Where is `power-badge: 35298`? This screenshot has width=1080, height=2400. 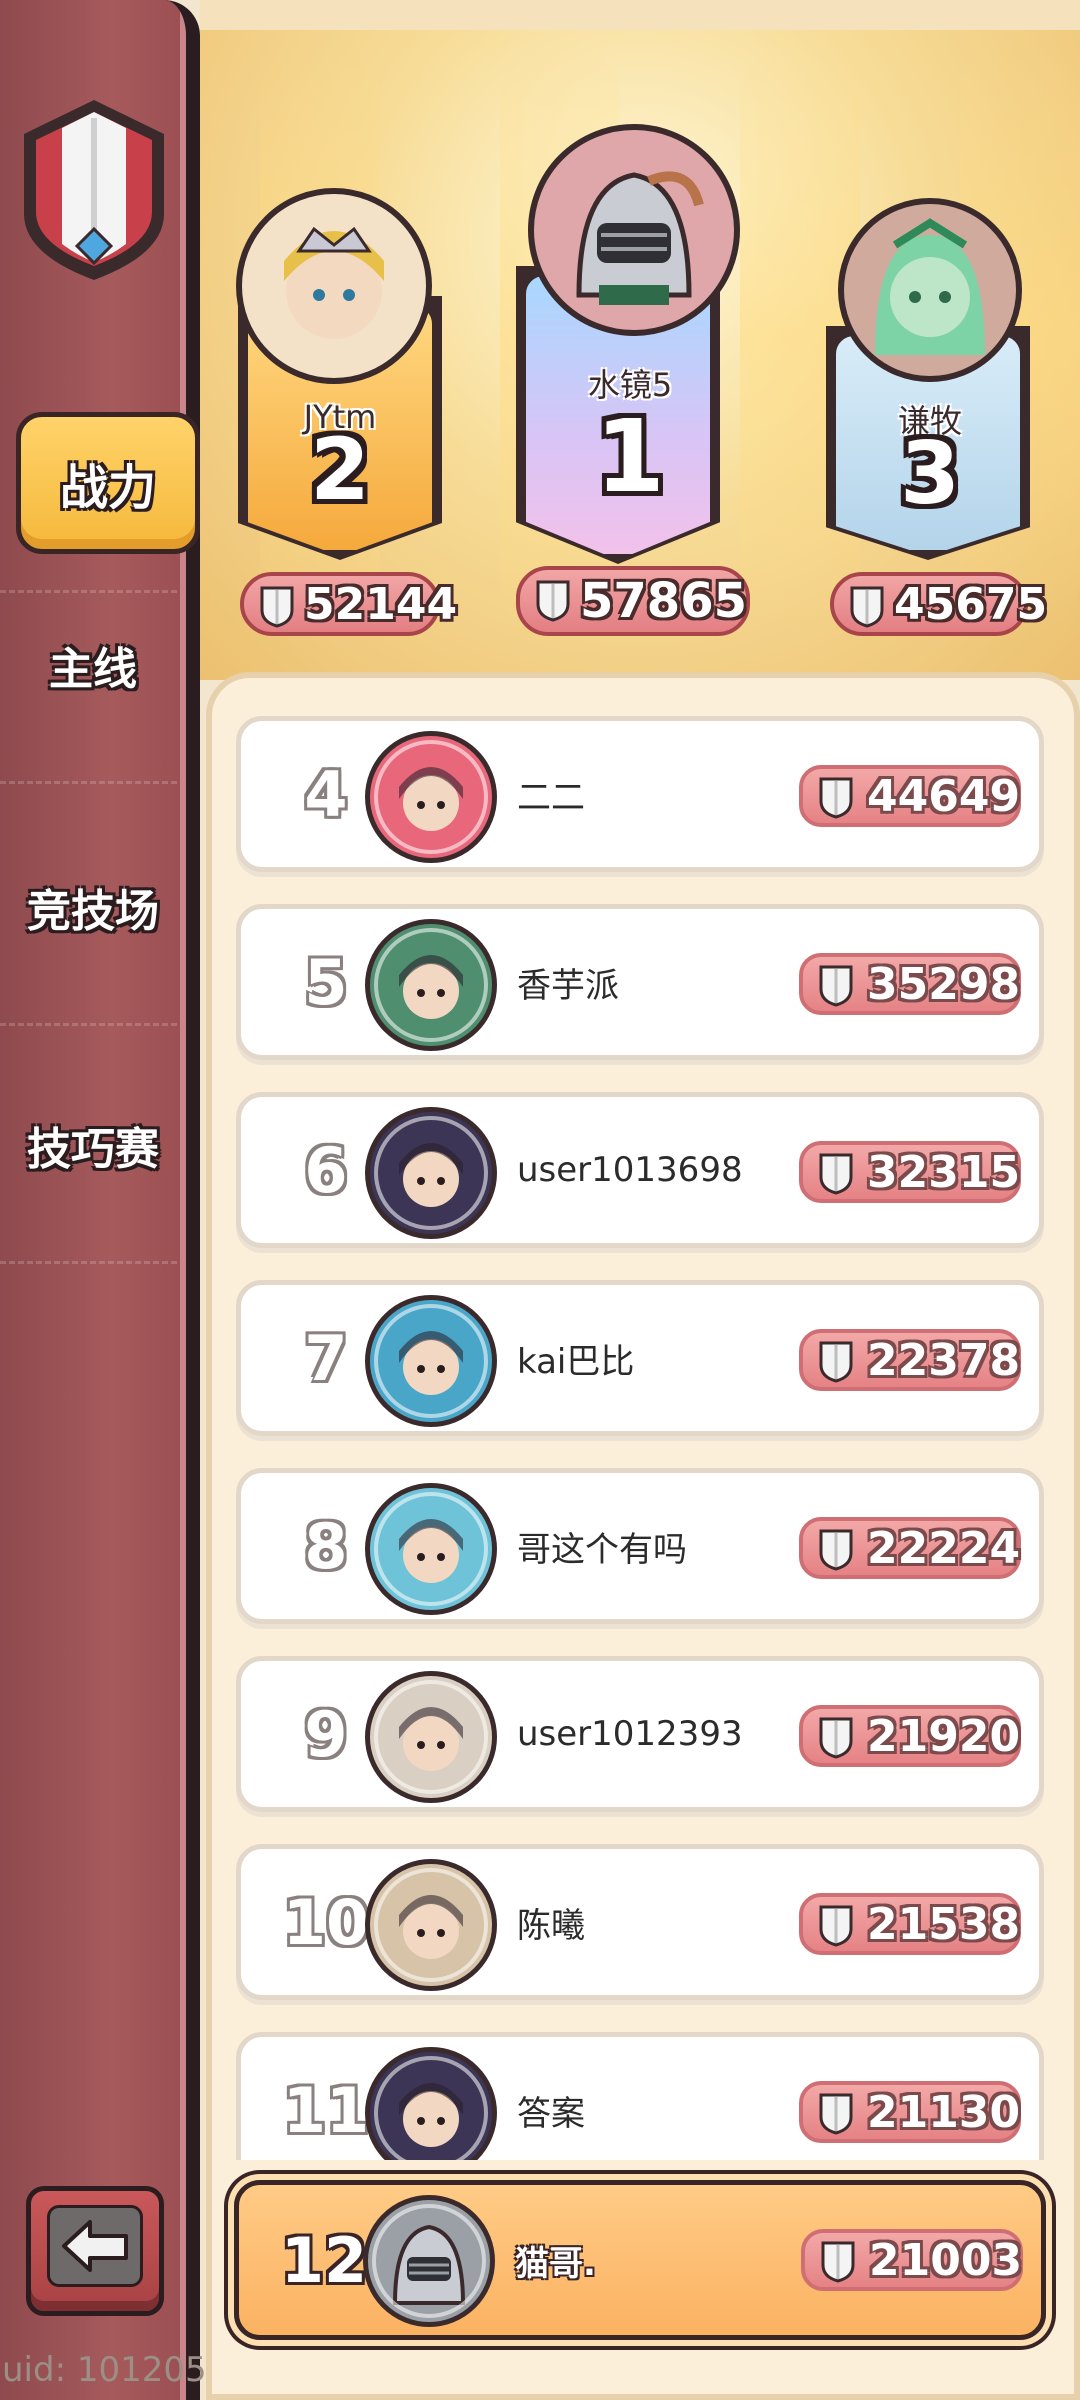
power-badge: 35298 is located at coordinates (910, 984).